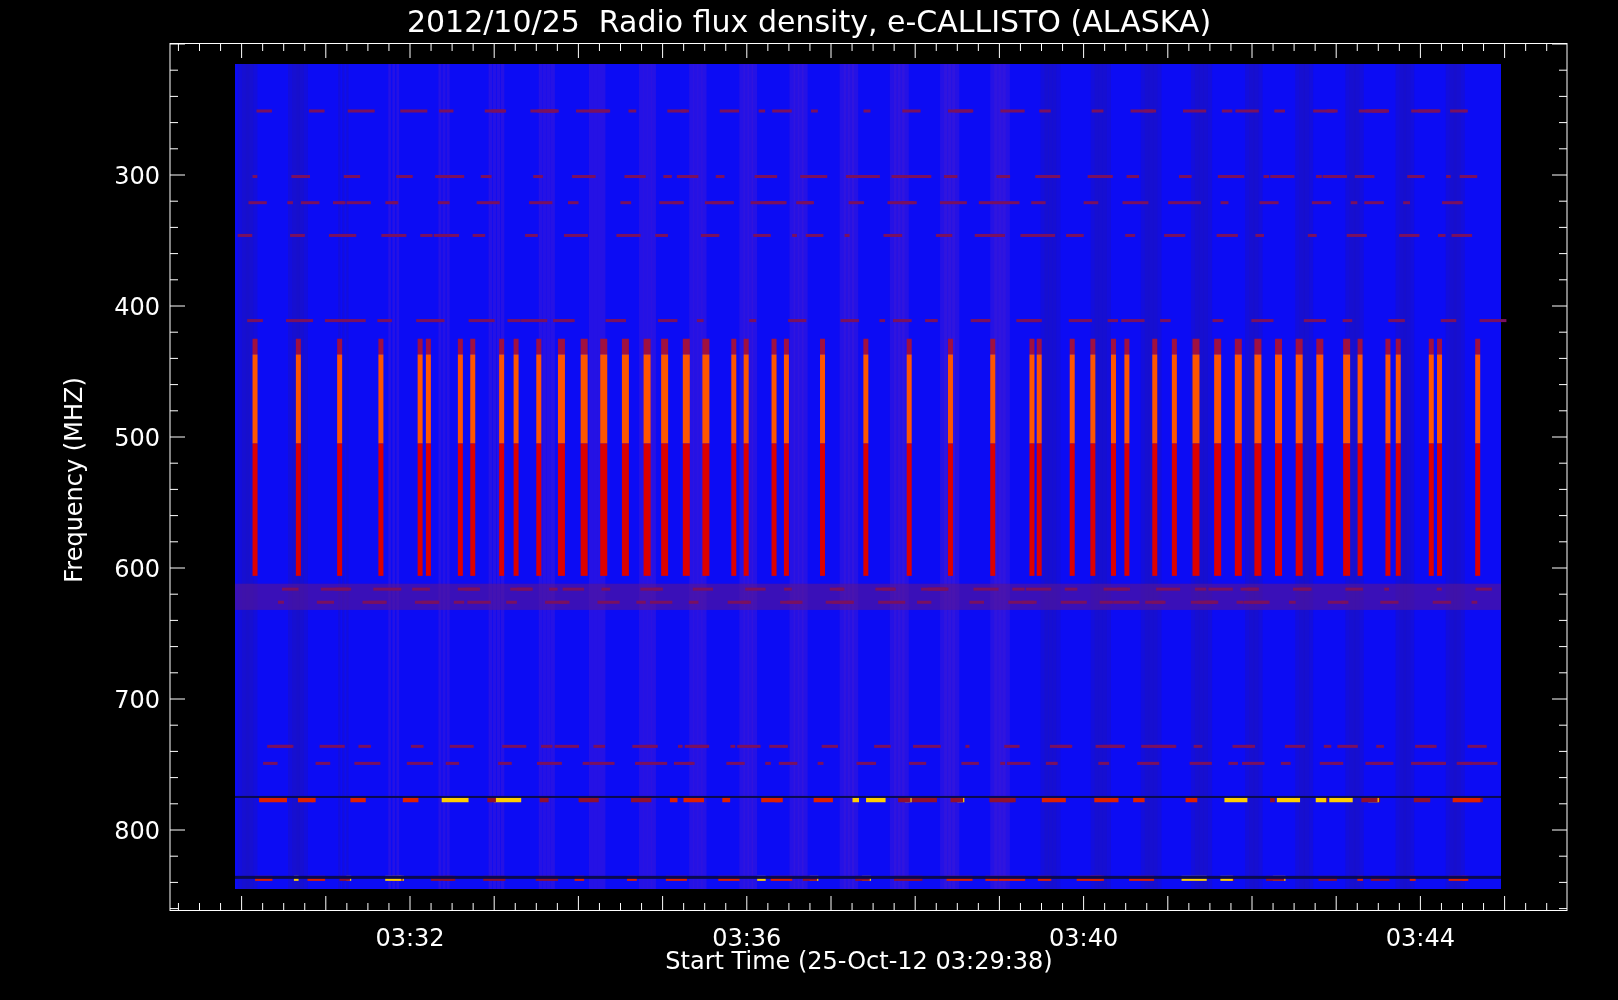 The width and height of the screenshot is (1618, 1000). I want to click on axis-tick-label: 400, so click(137, 307).